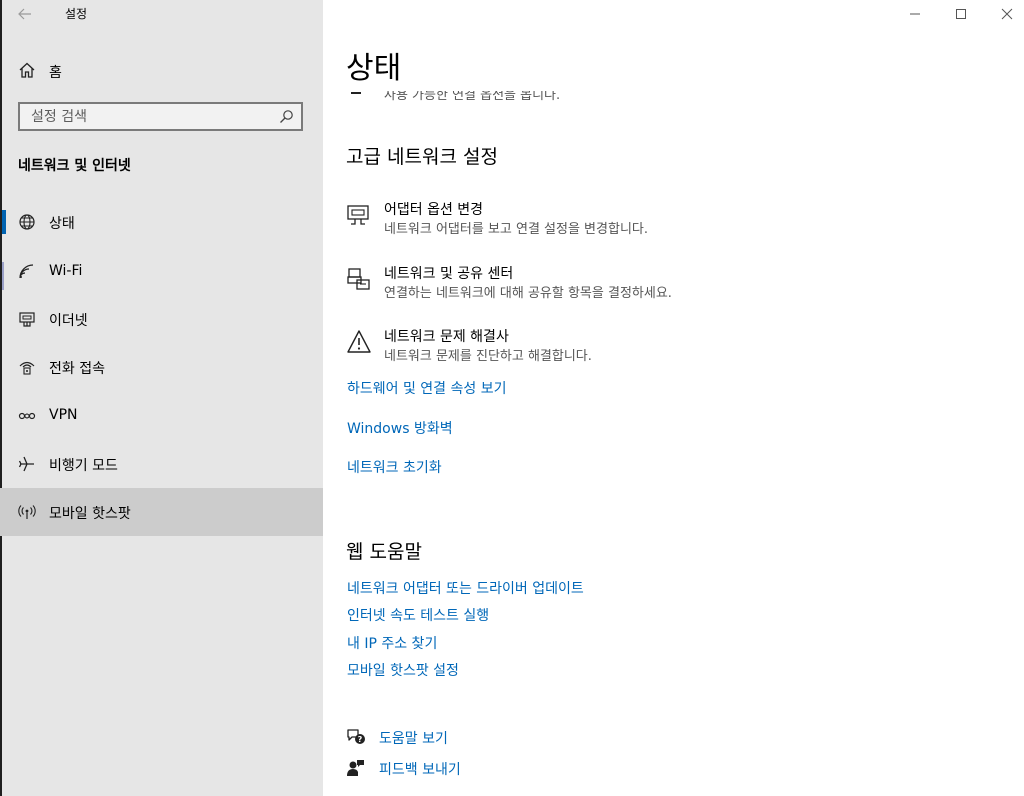  I want to click on search-box, so click(160, 116).